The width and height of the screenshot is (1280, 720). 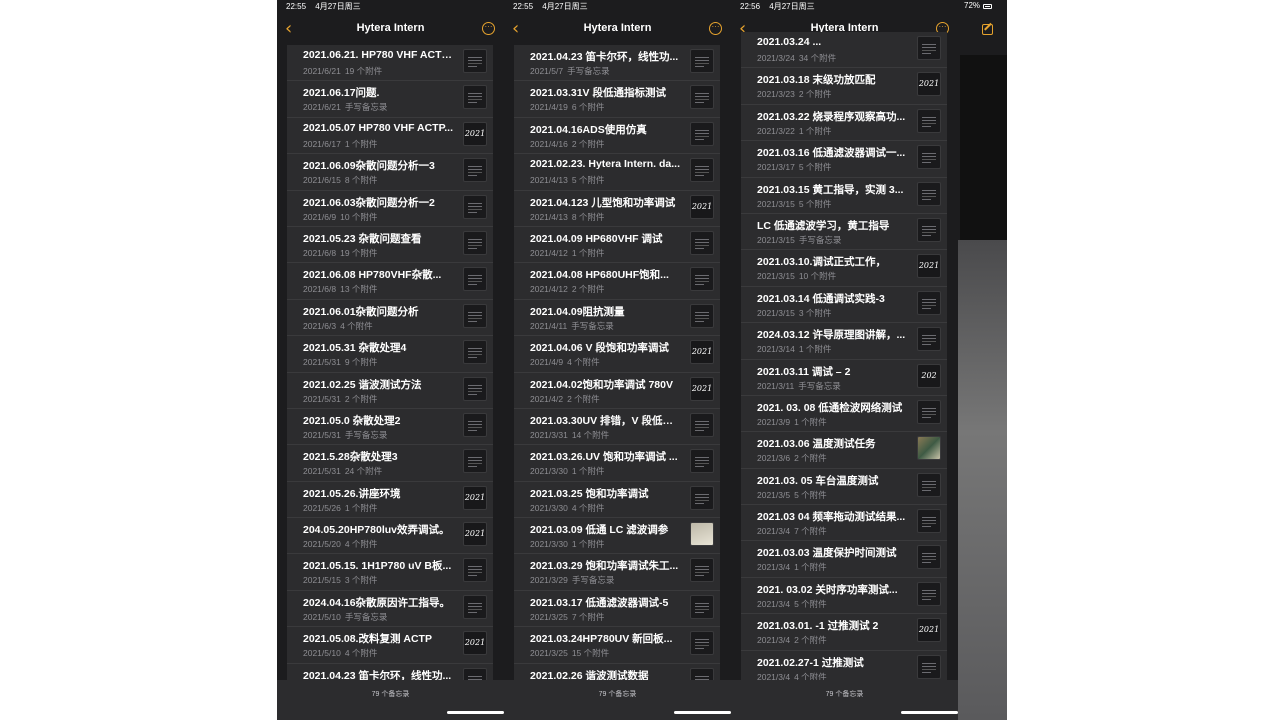 I want to click on note-meta: 2021/4/13 5 个附件, so click(x=567, y=180).